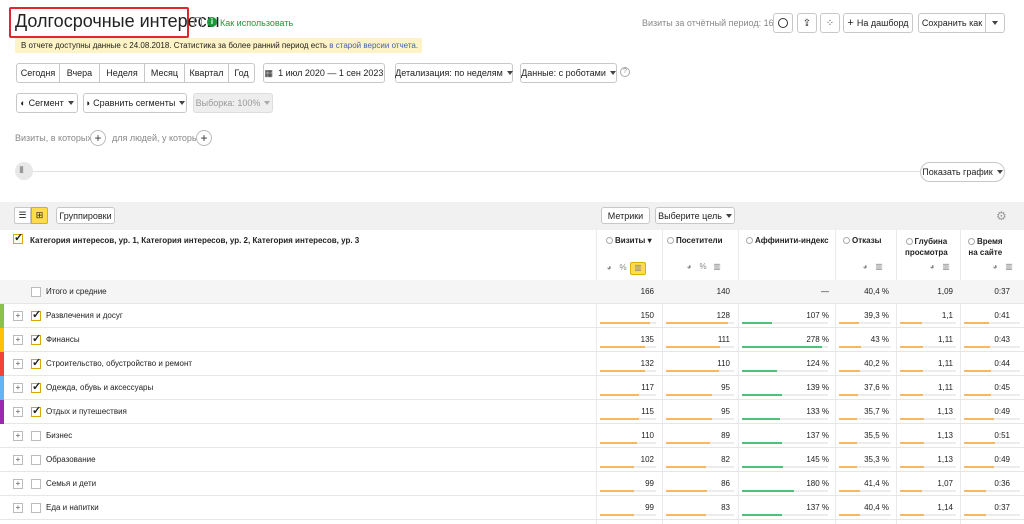 The width and height of the screenshot is (1024, 524). I want to click on row-name: Одежда, обувь и аксессуары, so click(100, 387).